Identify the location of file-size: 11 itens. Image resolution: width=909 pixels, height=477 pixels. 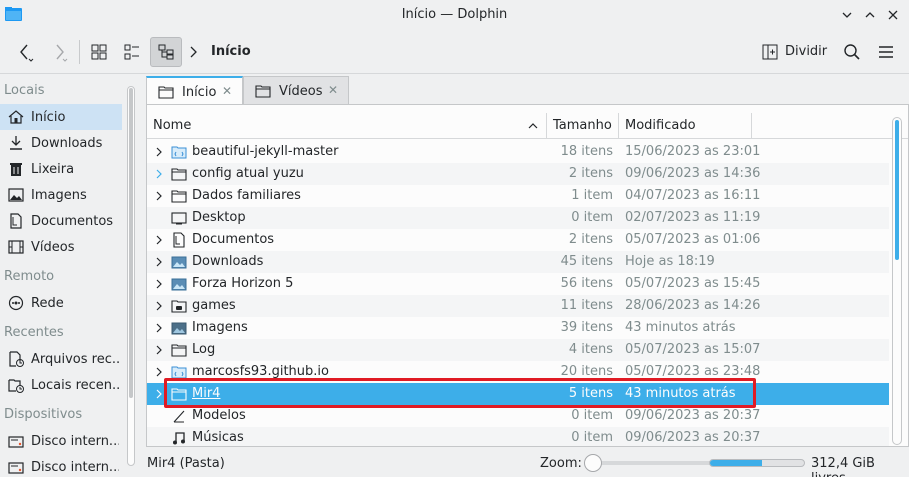
(586, 305).